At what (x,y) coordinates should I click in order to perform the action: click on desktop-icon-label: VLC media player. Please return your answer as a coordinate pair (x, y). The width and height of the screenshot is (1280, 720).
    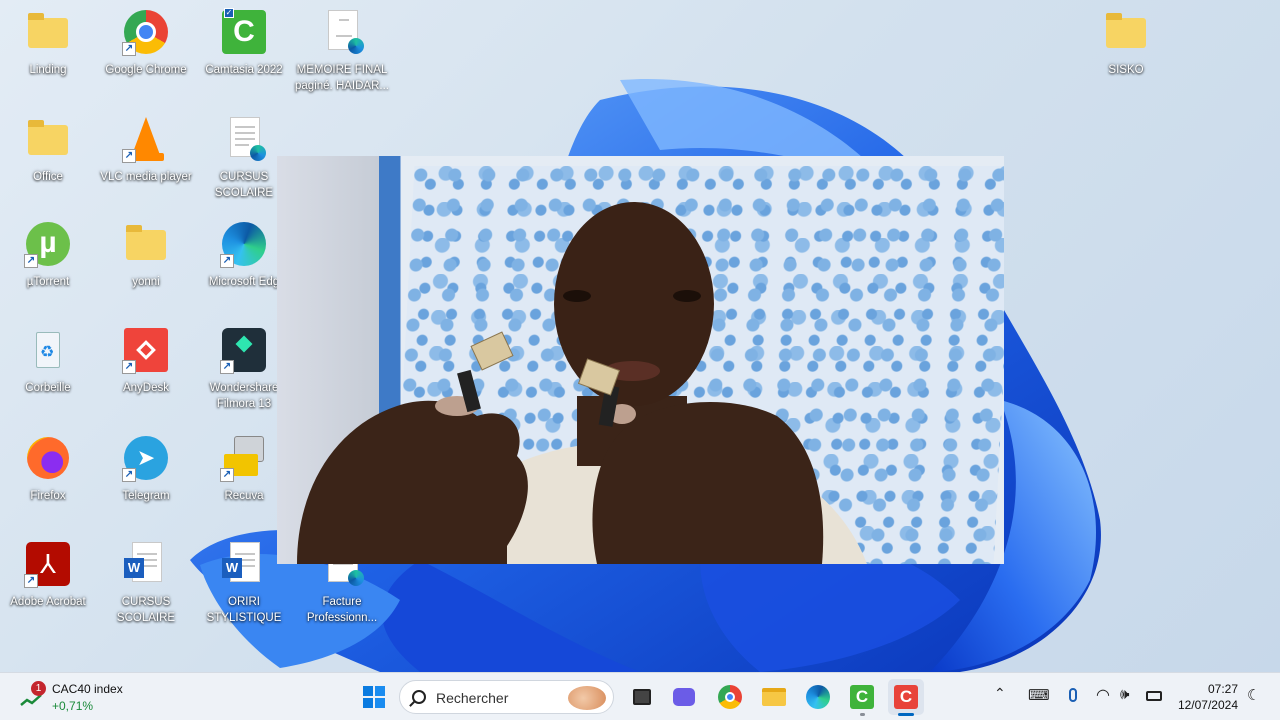
    Looking at the image, I should click on (146, 177).